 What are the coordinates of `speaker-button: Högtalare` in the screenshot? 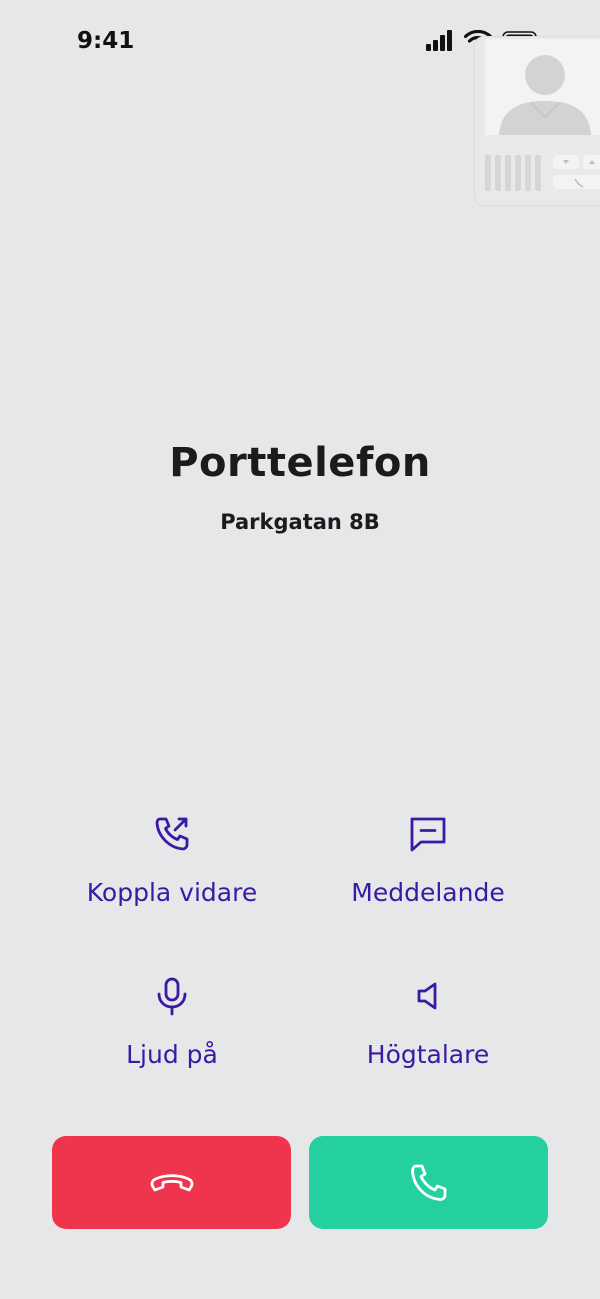 It's located at (428, 1022).